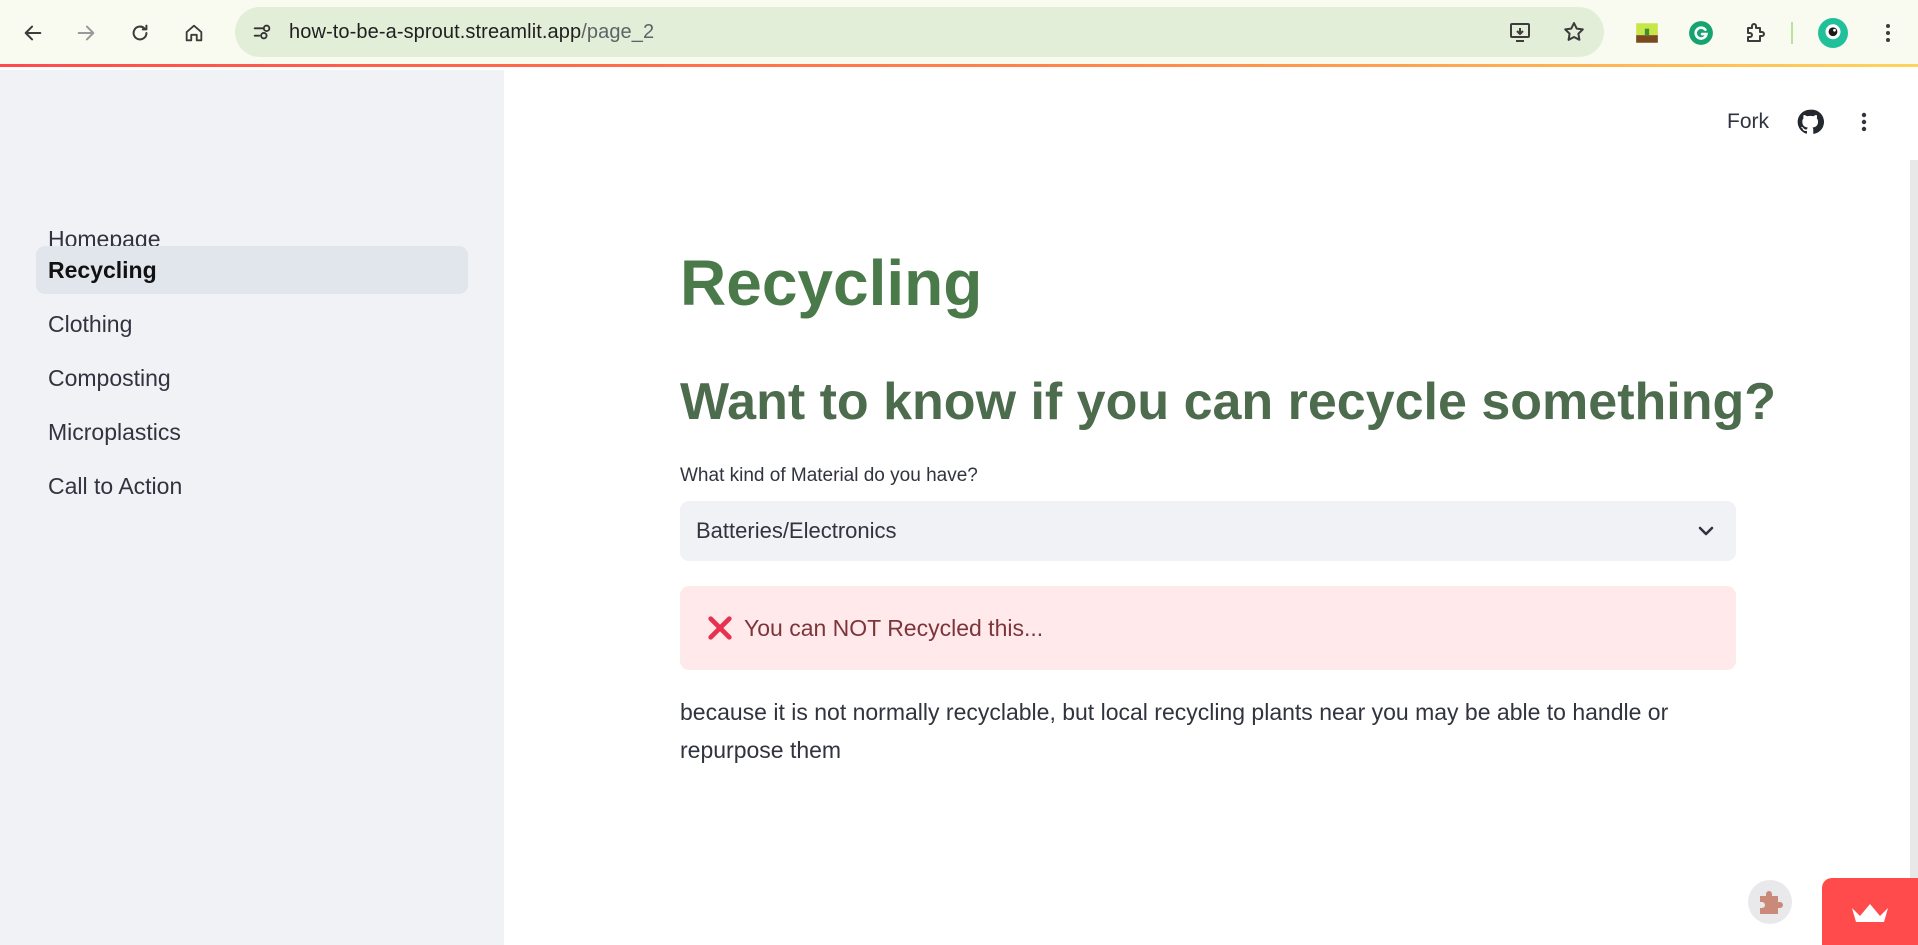  Describe the element at coordinates (829, 475) in the screenshot. I see `material-select-label: What kind of Material do you have?` at that location.